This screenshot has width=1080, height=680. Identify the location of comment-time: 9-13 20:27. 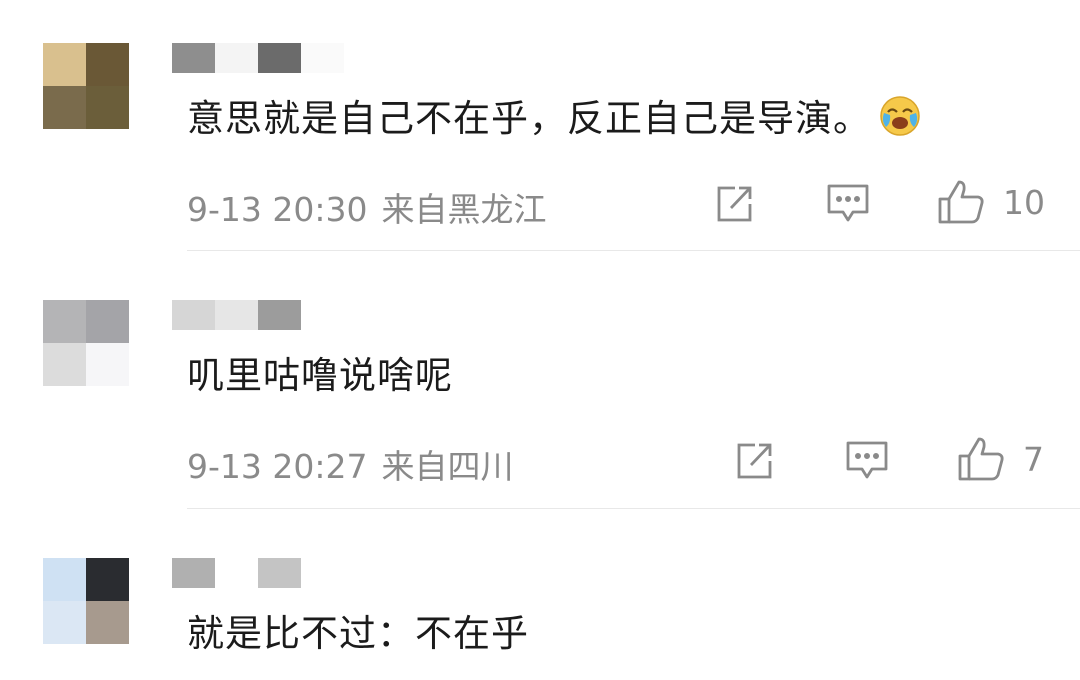
(277, 466).